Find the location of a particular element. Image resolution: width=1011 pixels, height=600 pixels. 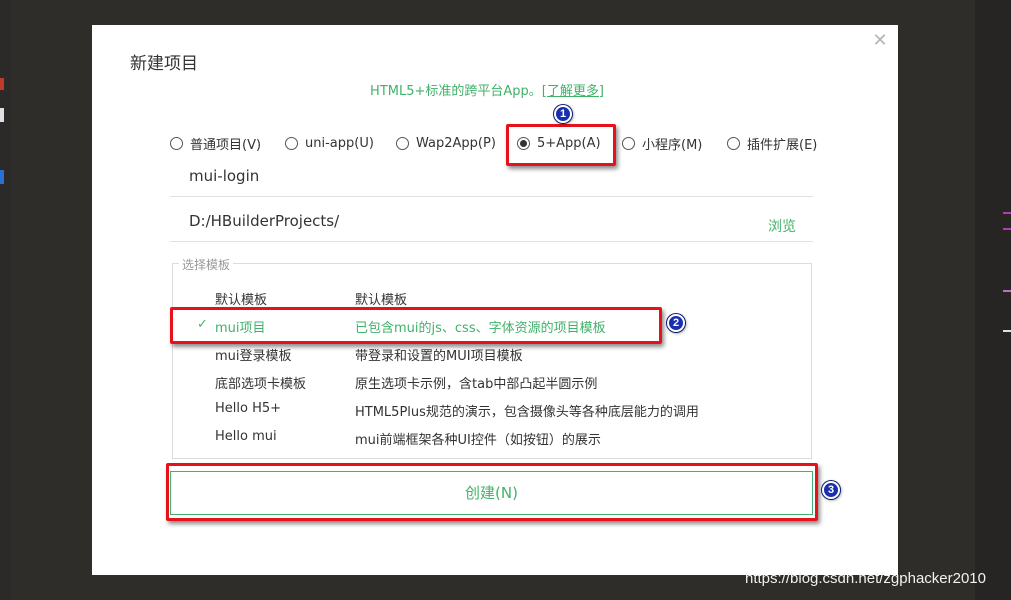

project-path-input is located at coordinates (469, 221).